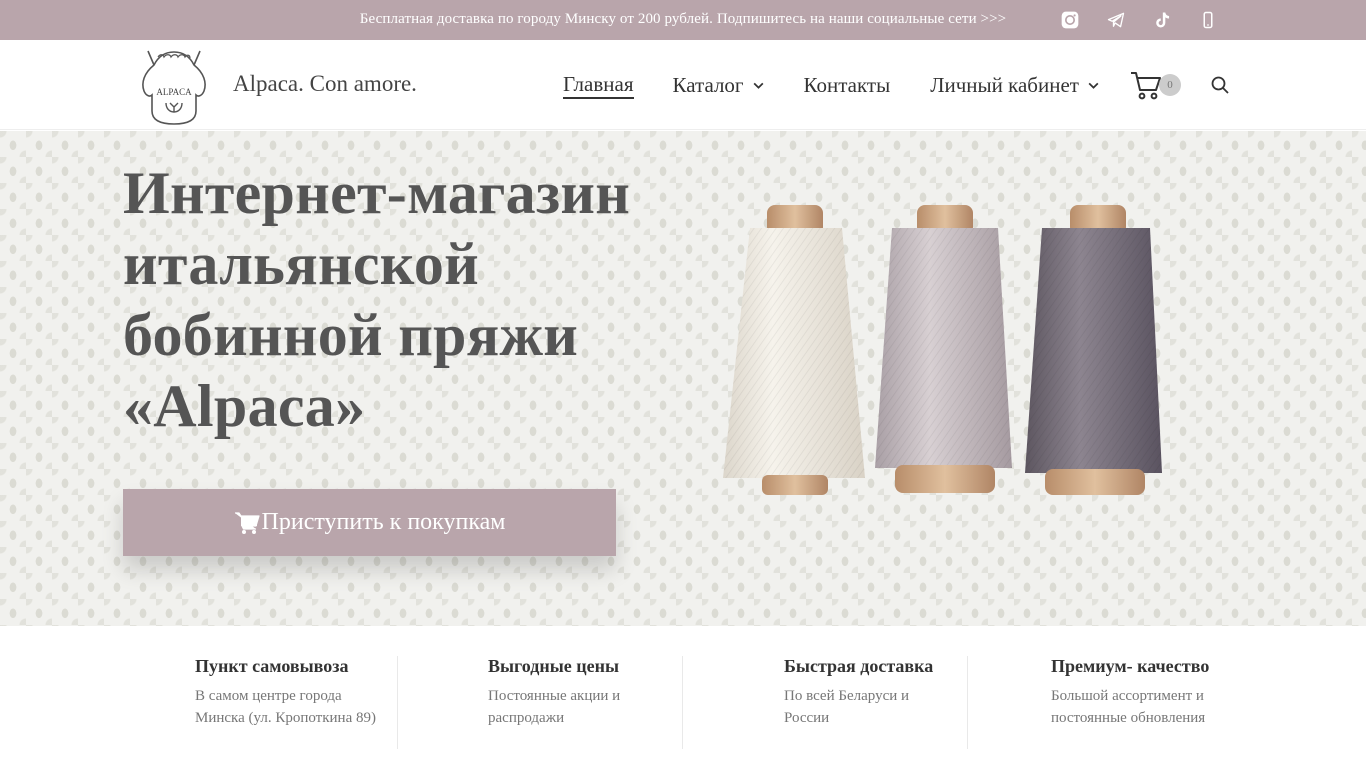  I want to click on phone-icon, so click(1208, 20).